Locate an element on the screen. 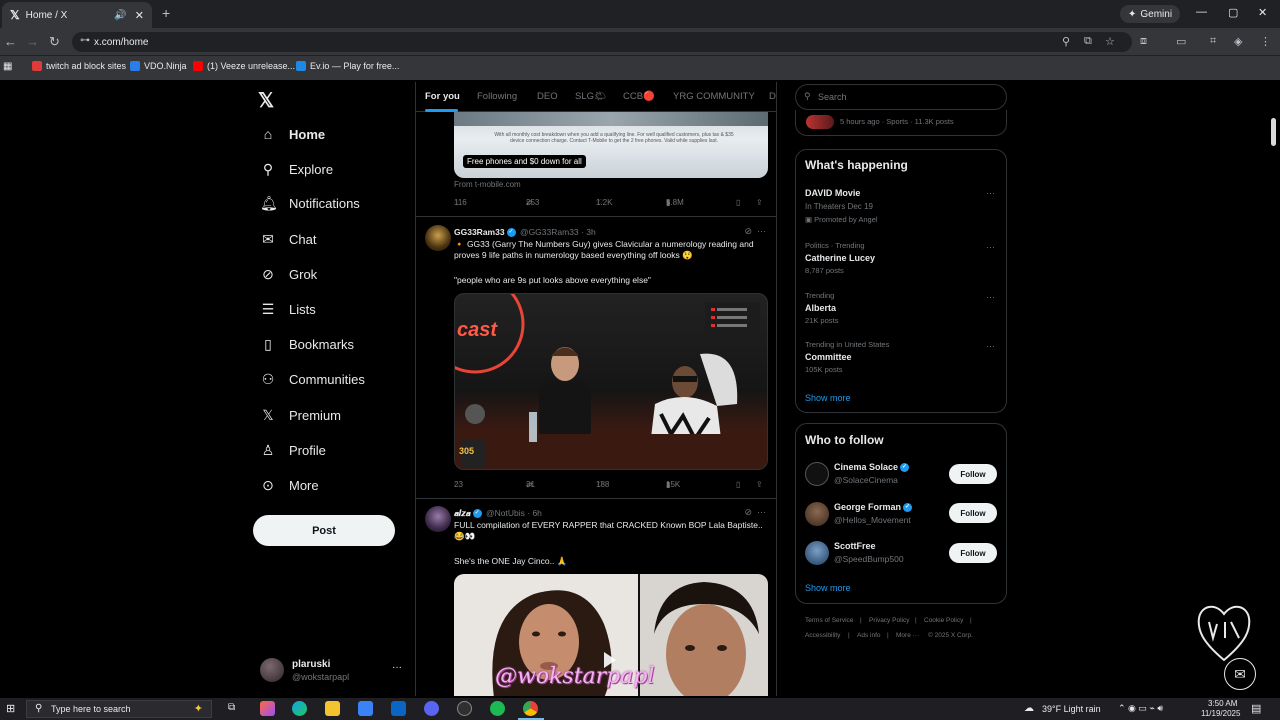 The image size is (1280, 720). outlook-icon is located at coordinates (398, 708).